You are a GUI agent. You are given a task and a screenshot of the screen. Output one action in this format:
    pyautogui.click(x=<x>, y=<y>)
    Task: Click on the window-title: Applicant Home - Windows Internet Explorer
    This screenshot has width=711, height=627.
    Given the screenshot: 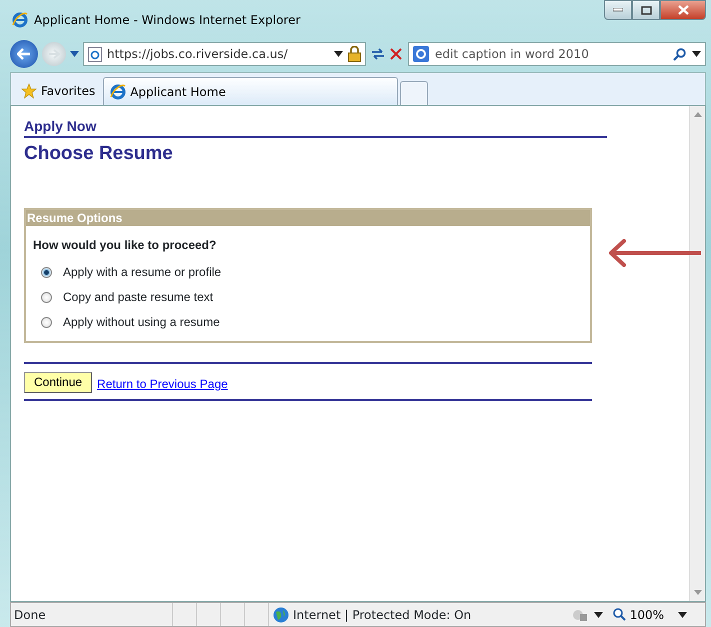 What is the action you would take?
    pyautogui.click(x=167, y=20)
    